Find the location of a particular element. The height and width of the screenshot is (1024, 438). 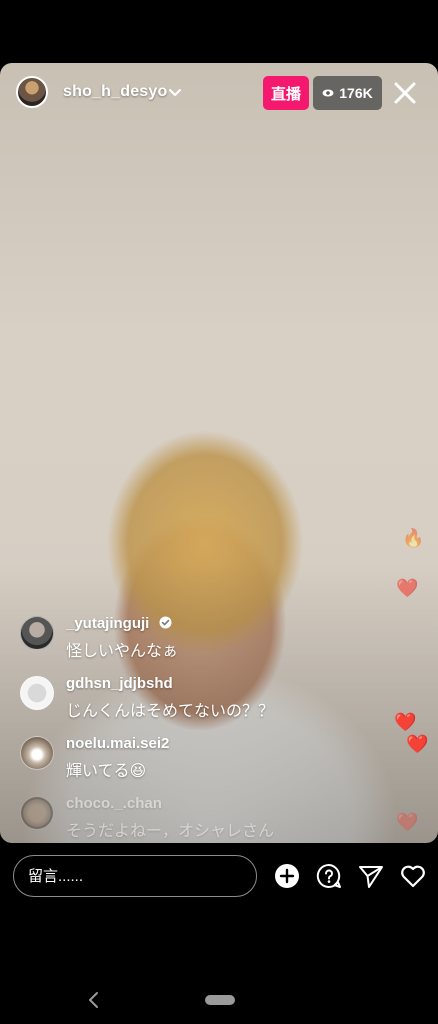

eye-icon is located at coordinates (328, 93).